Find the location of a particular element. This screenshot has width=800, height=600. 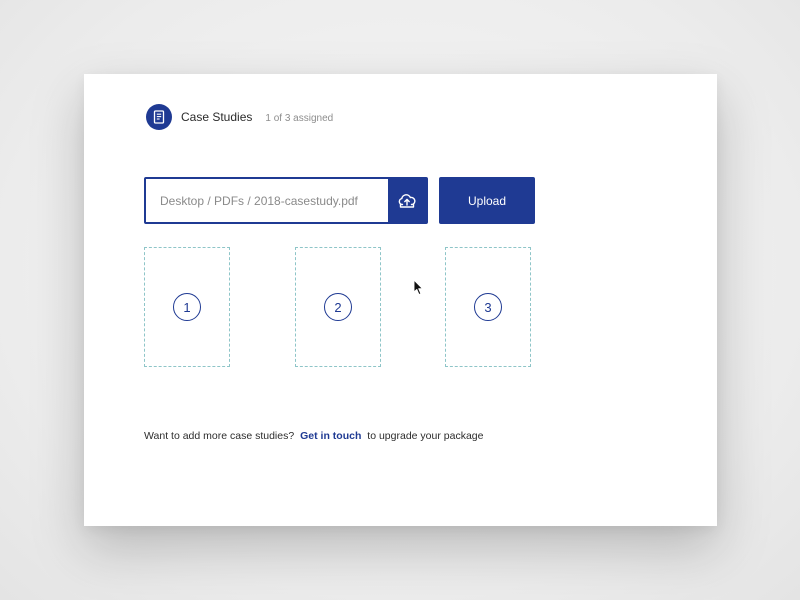

upload-slot-3: 3 is located at coordinates (488, 307).